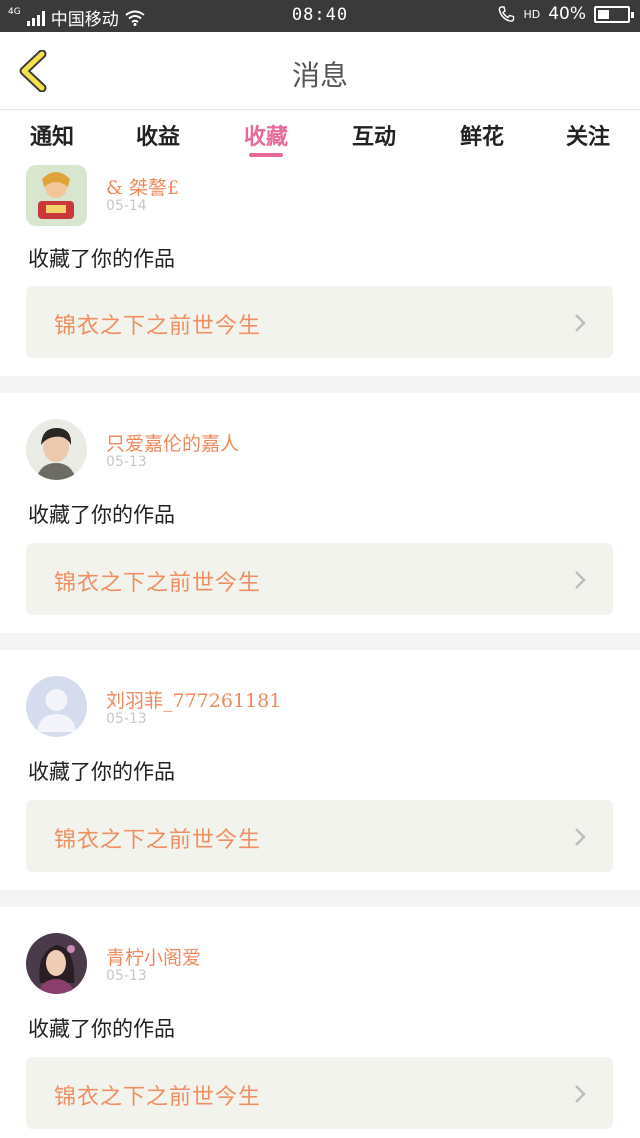 Image resolution: width=640 pixels, height=1138 pixels. I want to click on hd-badge: HD, so click(532, 14).